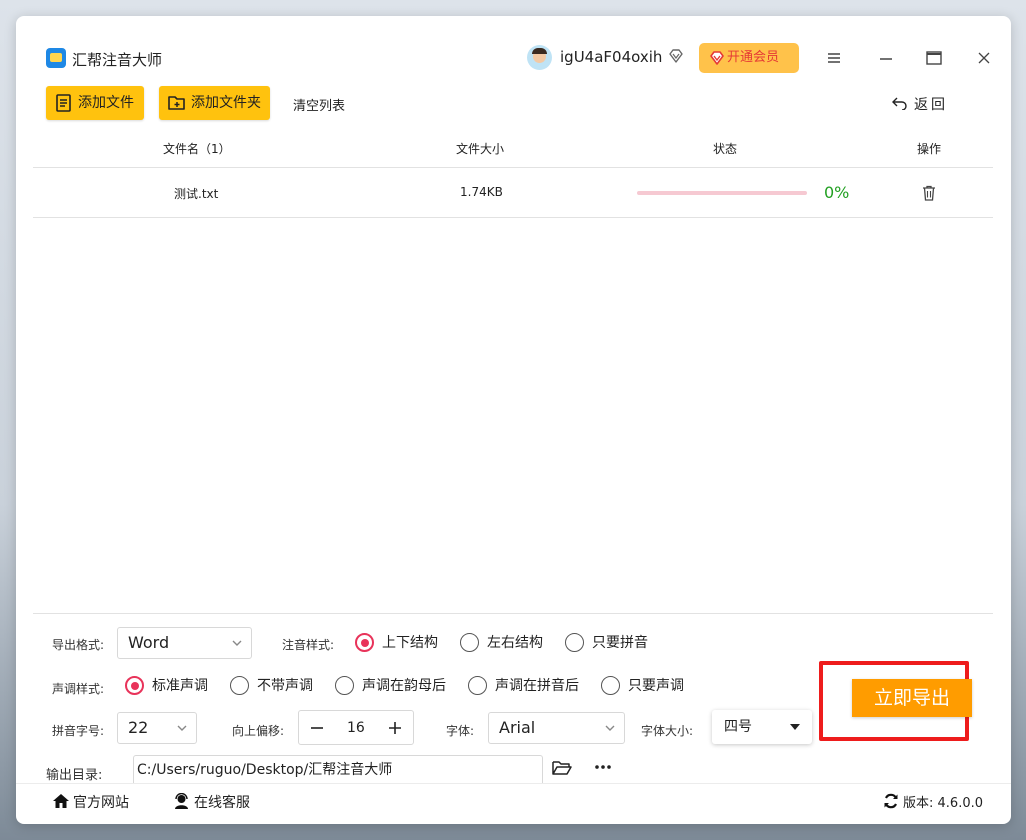 The width and height of the screenshot is (1026, 840). I want to click on radio-no-tone: 不带声调, so click(271, 686).